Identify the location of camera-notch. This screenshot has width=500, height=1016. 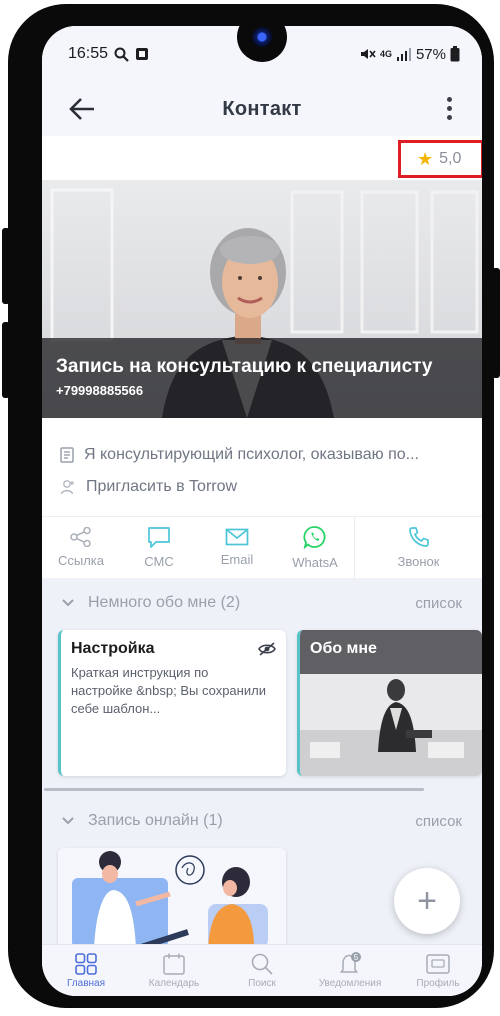
(262, 37).